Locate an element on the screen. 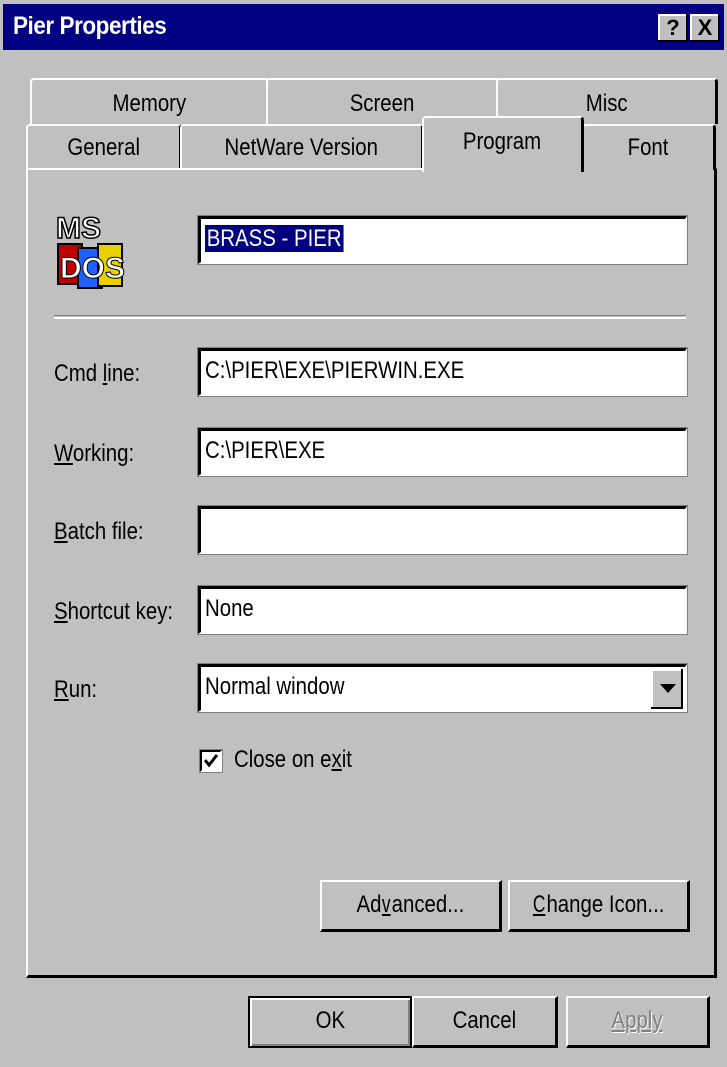 This screenshot has height=1067, width=727. shortcut-key-value: None is located at coordinates (229, 608).